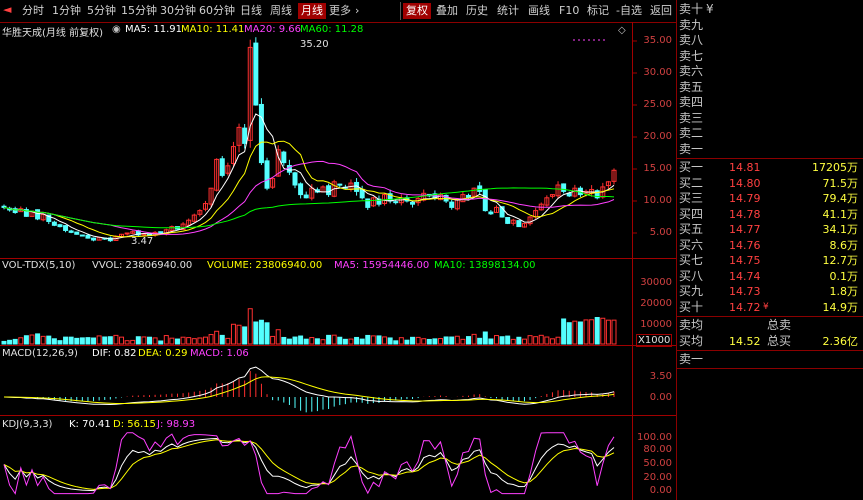 The width and height of the screenshot is (863, 500). What do you see at coordinates (770, 245) in the screenshot?
I see `buy-level-row: 买六 14.76 8.6万` at bounding box center [770, 245].